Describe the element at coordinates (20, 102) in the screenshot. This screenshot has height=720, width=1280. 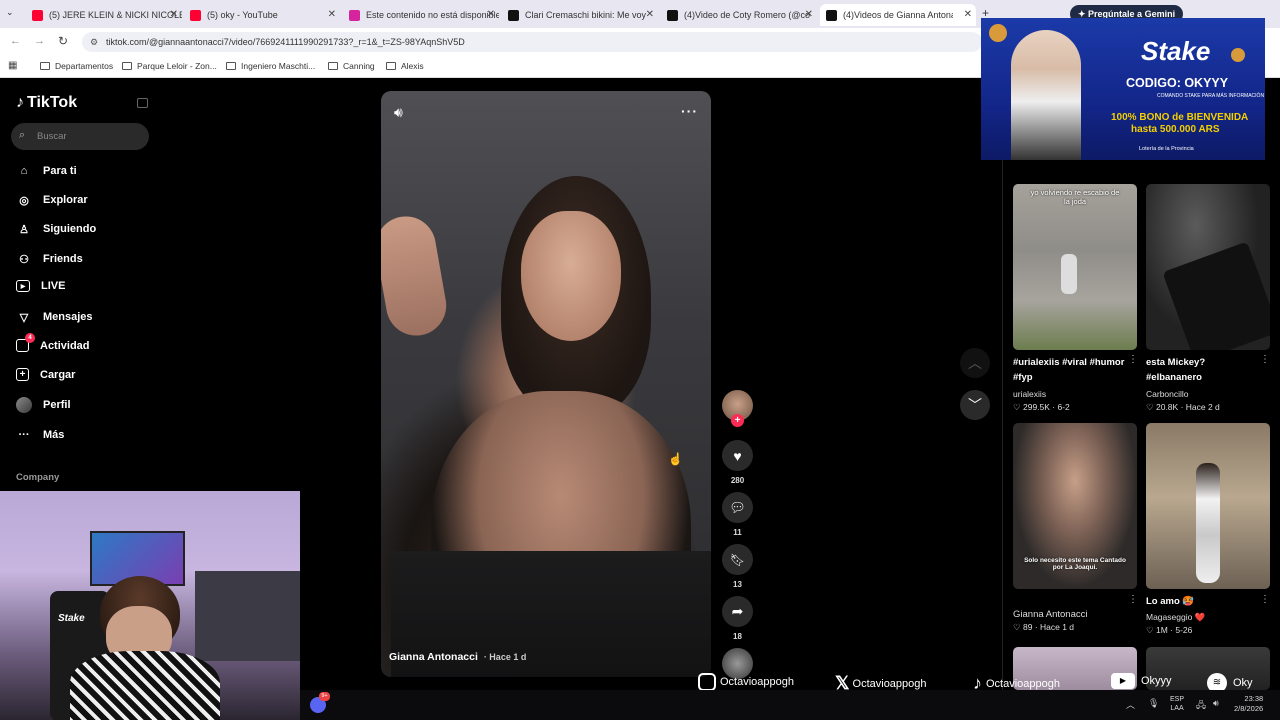
I see `tiktok-icon: ♪` at that location.